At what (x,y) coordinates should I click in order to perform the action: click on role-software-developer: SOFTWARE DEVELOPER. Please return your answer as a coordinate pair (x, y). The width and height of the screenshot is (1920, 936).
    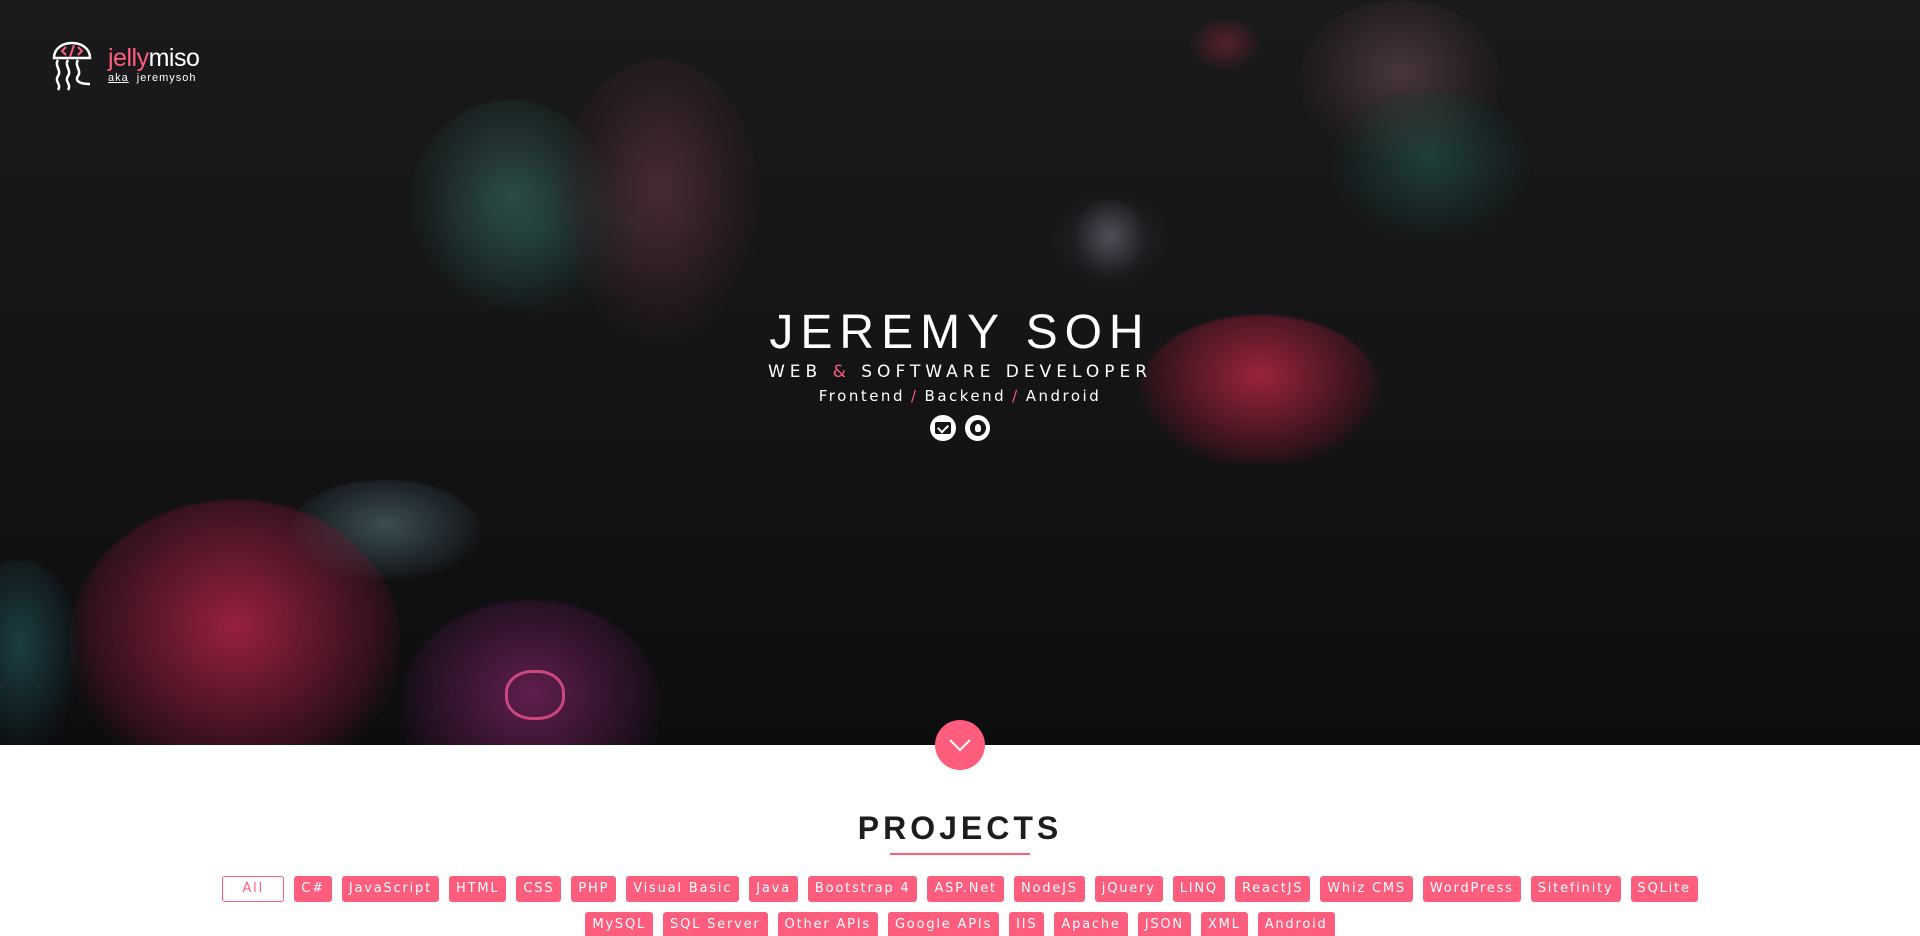
    Looking at the image, I should click on (1007, 372).